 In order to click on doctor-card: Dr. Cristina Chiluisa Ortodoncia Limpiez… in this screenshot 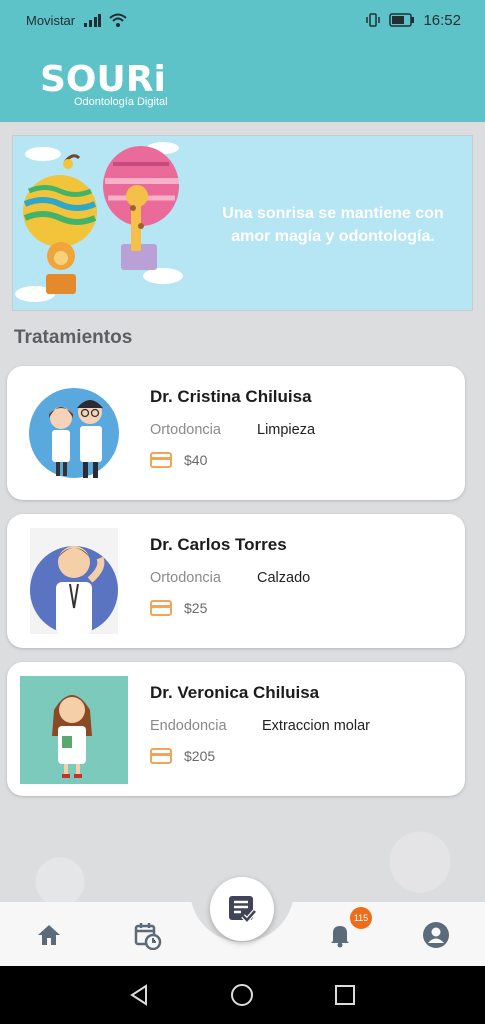, I will do `click(236, 433)`.